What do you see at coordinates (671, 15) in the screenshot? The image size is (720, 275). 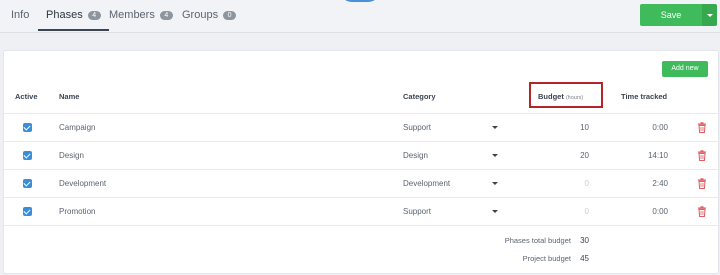 I see `save-button: Save` at bounding box center [671, 15].